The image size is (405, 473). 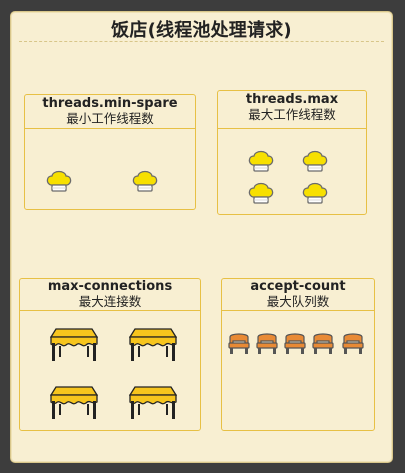 What do you see at coordinates (292, 114) in the screenshot?
I see `max-threads-subtitle: 最大工作线程数` at bounding box center [292, 114].